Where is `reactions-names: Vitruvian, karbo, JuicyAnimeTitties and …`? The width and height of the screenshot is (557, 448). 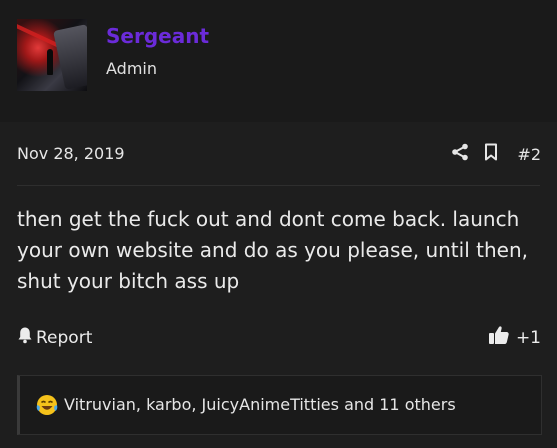 reactions-names: Vitruvian, karbo, JuicyAnimeTitties and … is located at coordinates (260, 404).